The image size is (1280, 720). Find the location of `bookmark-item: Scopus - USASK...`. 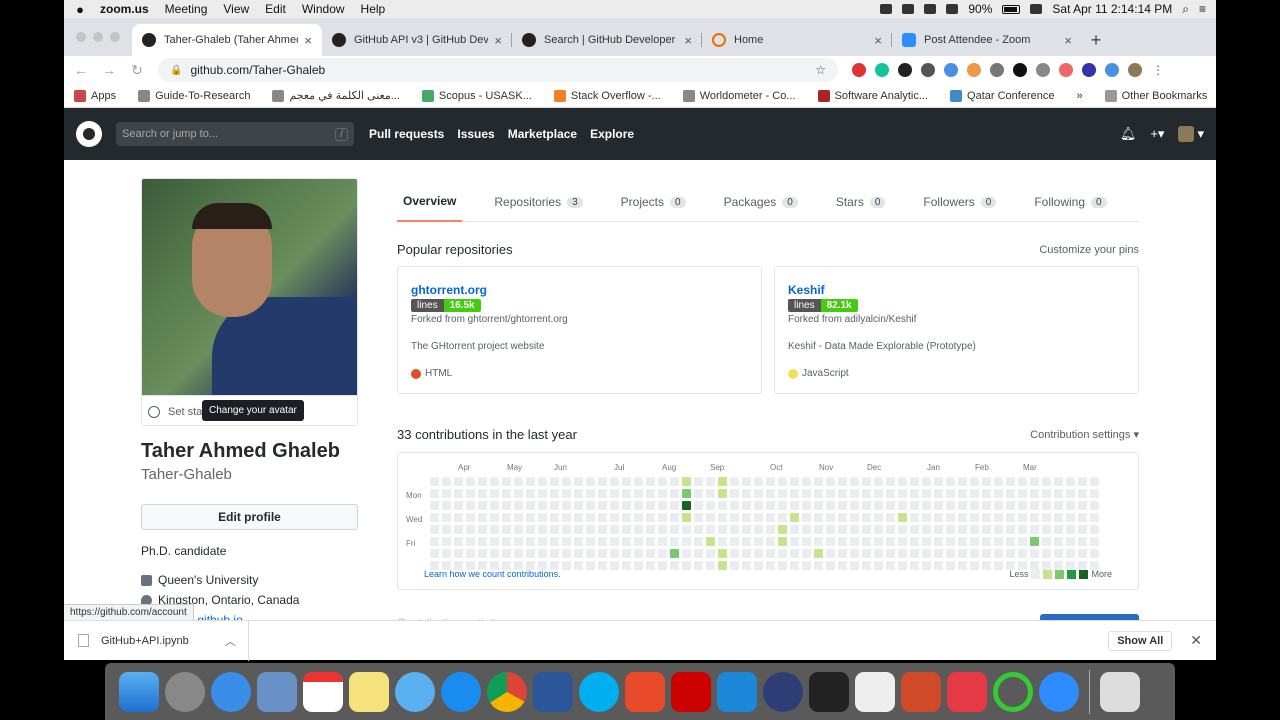

bookmark-item: Scopus - USASK... is located at coordinates (476, 95).